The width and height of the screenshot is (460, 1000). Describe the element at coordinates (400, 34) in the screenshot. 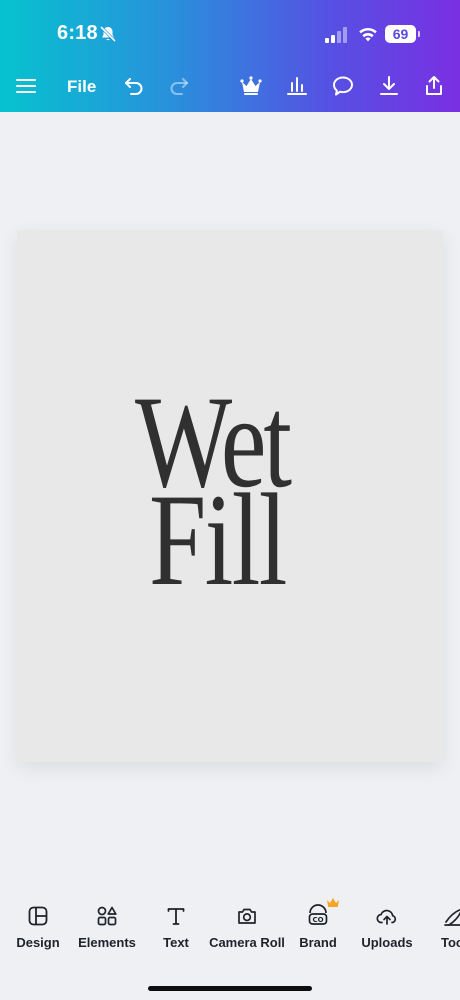

I see `battery-indicator: 69` at that location.